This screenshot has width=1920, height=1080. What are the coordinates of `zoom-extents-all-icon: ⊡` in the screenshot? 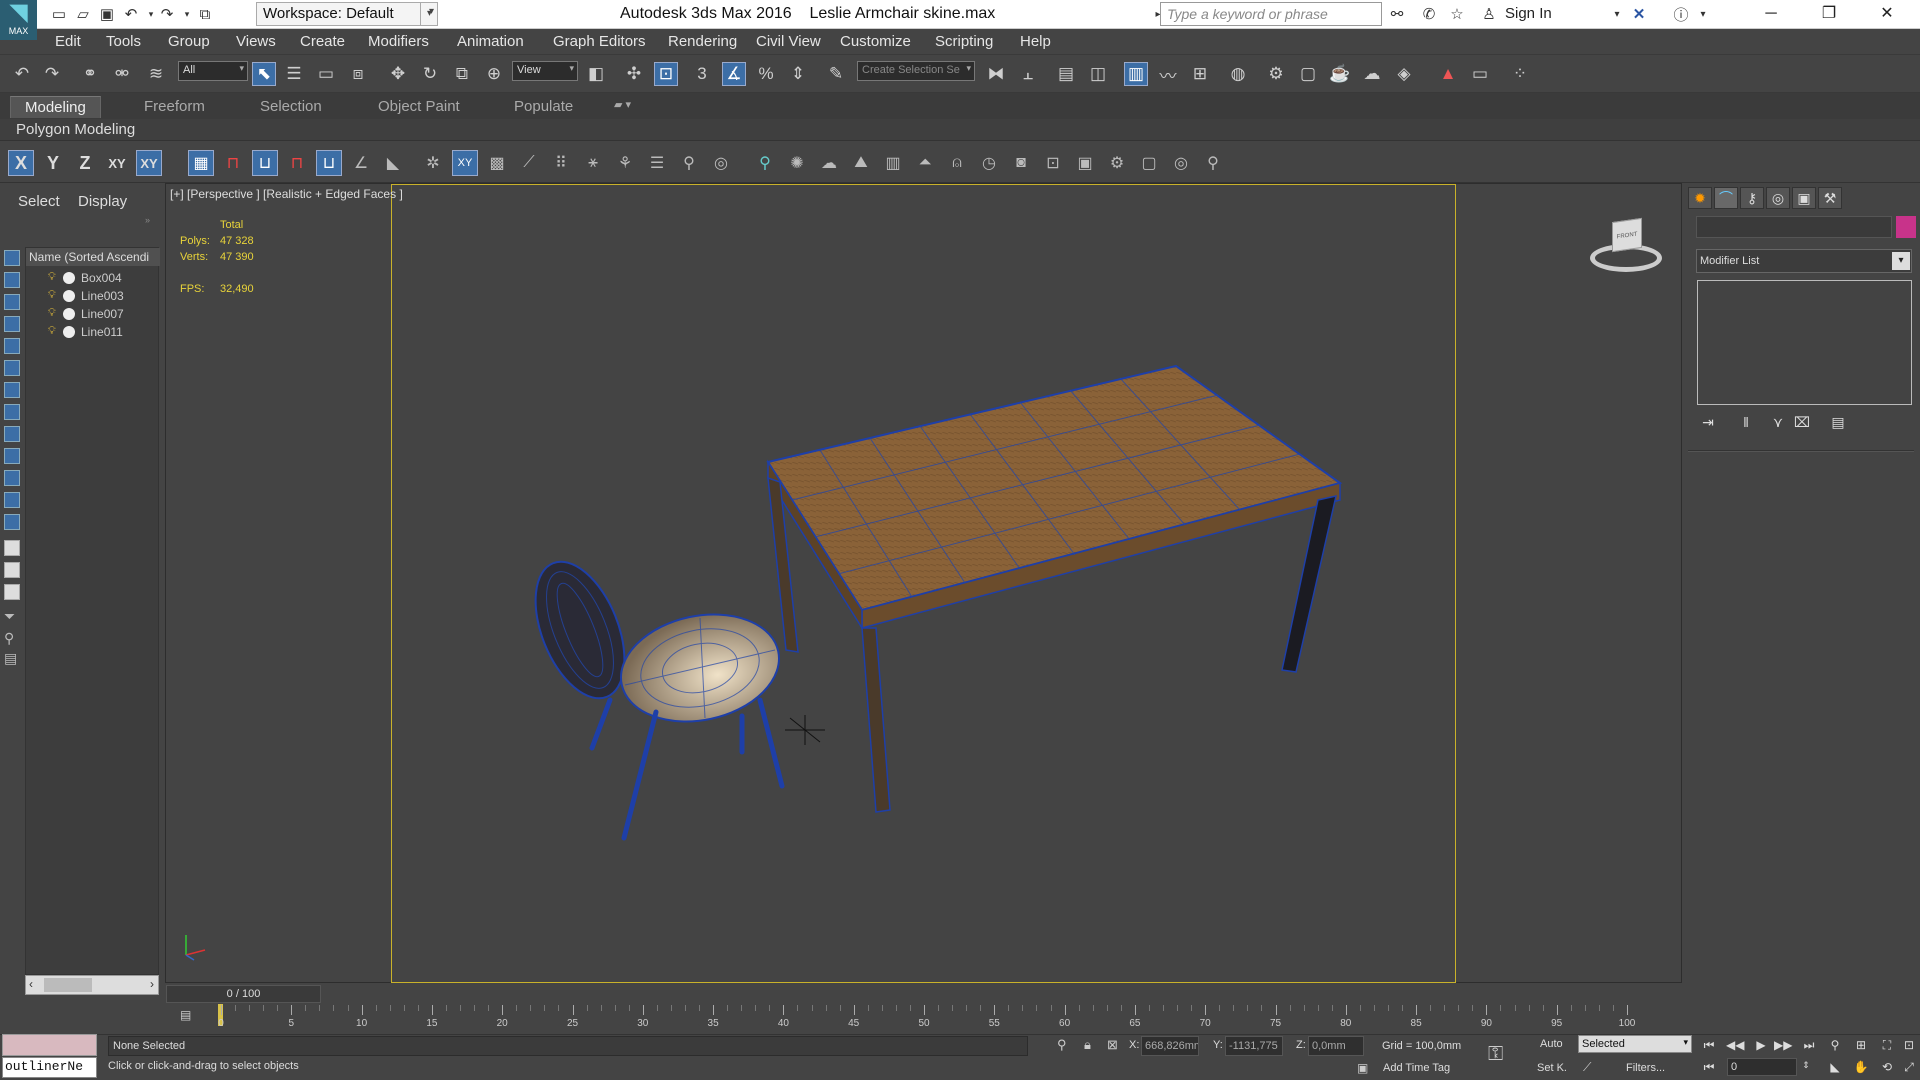 It's located at (1909, 1046).